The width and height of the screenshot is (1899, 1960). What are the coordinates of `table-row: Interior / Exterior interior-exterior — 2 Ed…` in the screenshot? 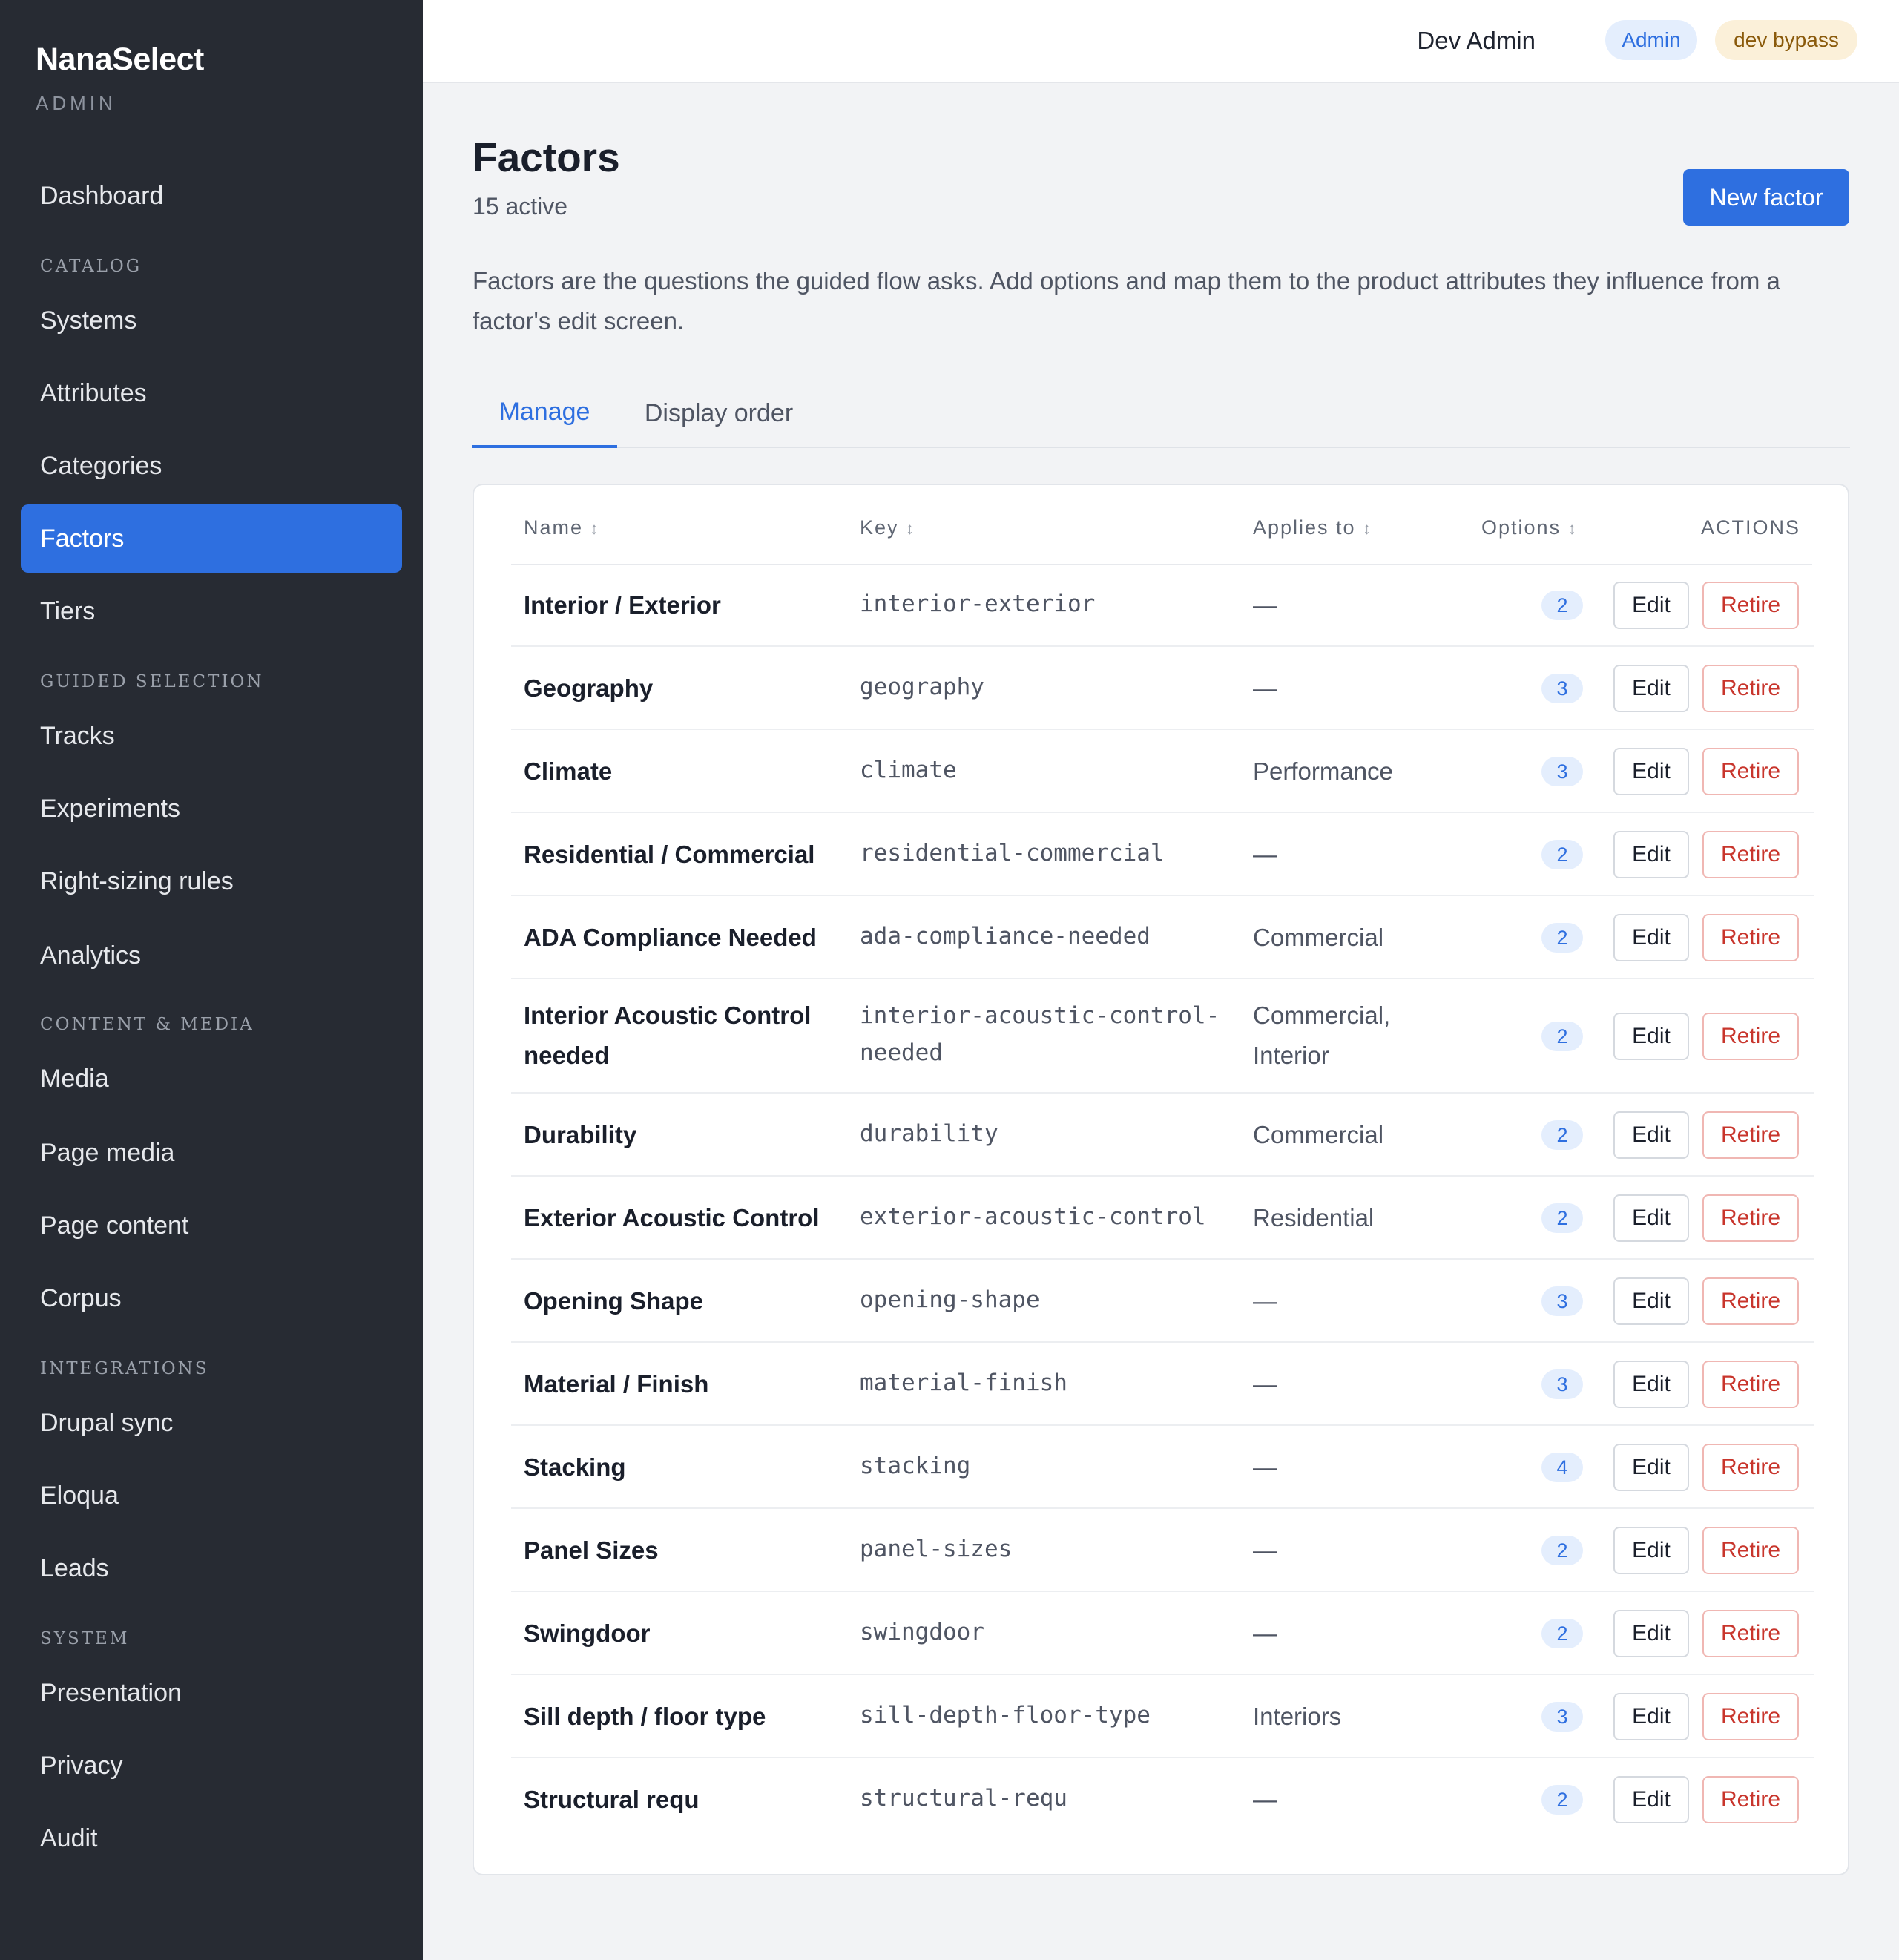 It's located at (1163, 606).